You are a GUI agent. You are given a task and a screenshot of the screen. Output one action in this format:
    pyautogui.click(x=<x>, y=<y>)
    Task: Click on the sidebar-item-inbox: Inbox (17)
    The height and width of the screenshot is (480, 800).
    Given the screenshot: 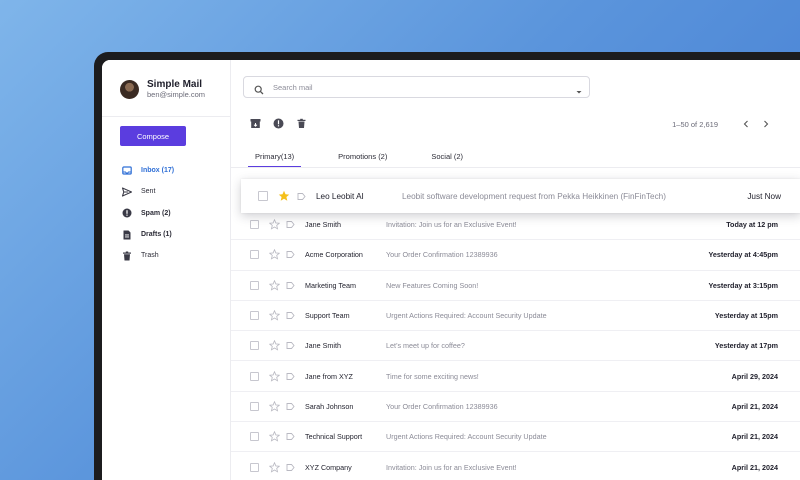 What is the action you would take?
    pyautogui.click(x=148, y=170)
    